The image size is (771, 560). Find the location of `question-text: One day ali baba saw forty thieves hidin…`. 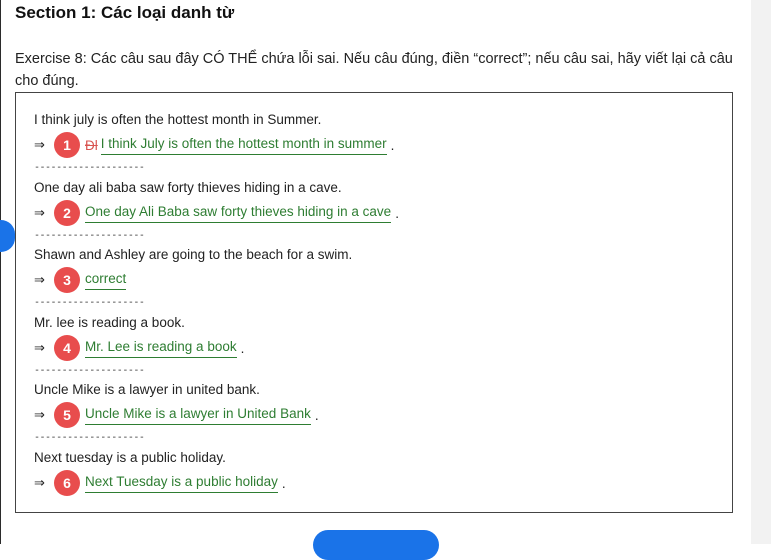

question-text: One day ali baba saw forty thieves hidin… is located at coordinates (188, 187).